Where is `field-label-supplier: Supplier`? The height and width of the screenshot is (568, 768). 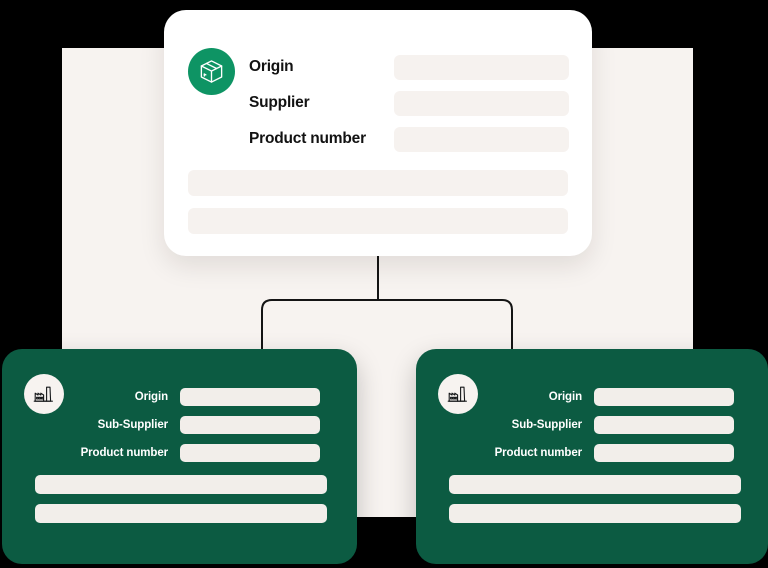 field-label-supplier: Supplier is located at coordinates (279, 102).